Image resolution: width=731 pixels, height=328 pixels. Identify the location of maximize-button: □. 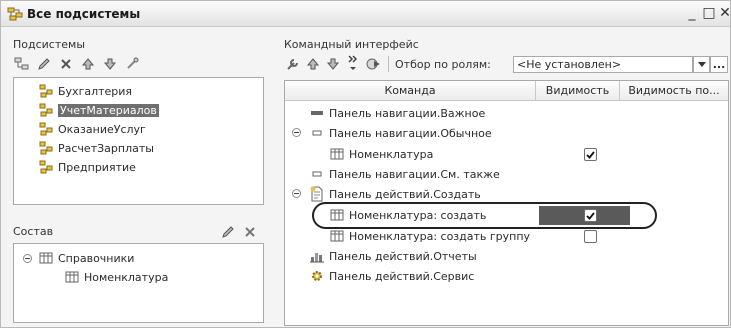
(709, 13).